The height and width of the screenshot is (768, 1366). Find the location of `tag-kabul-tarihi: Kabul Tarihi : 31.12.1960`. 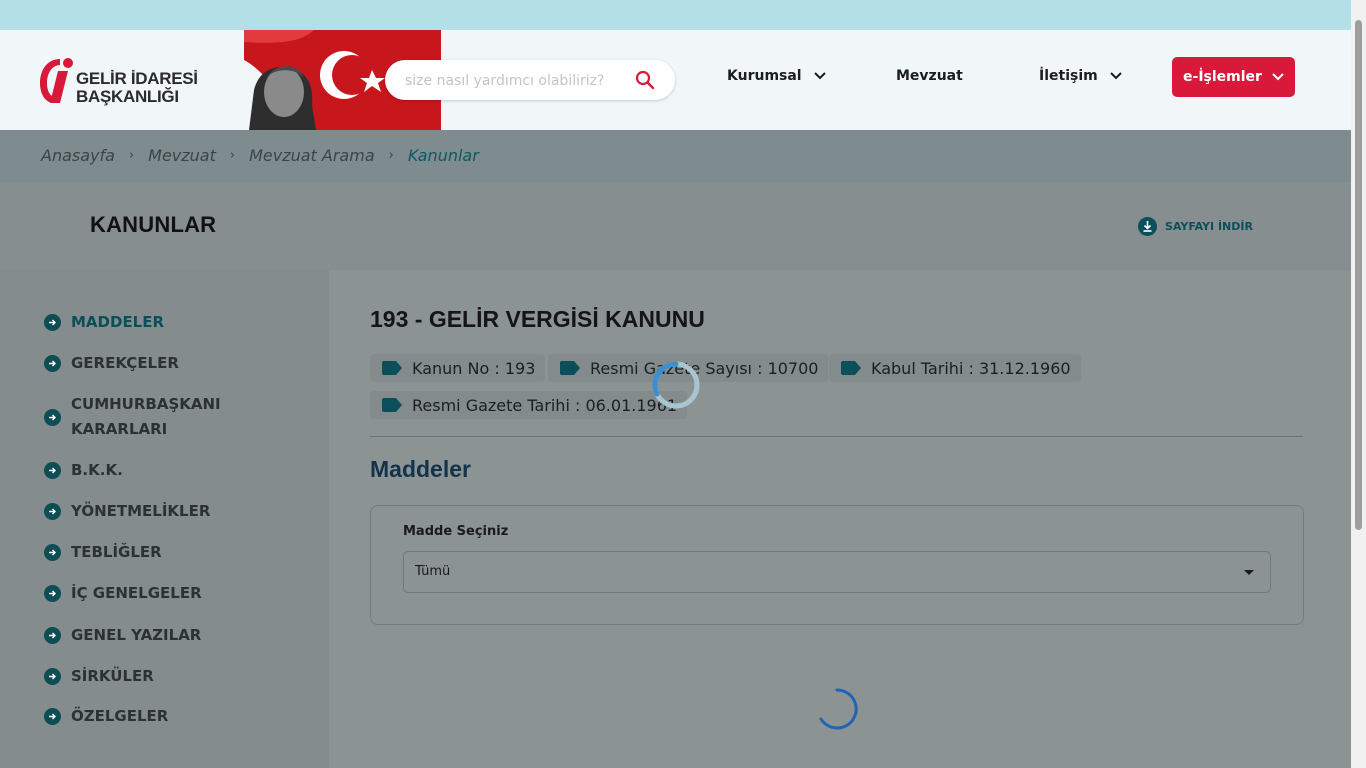

tag-kabul-tarihi: Kabul Tarihi : 31.12.1960 is located at coordinates (955, 368).